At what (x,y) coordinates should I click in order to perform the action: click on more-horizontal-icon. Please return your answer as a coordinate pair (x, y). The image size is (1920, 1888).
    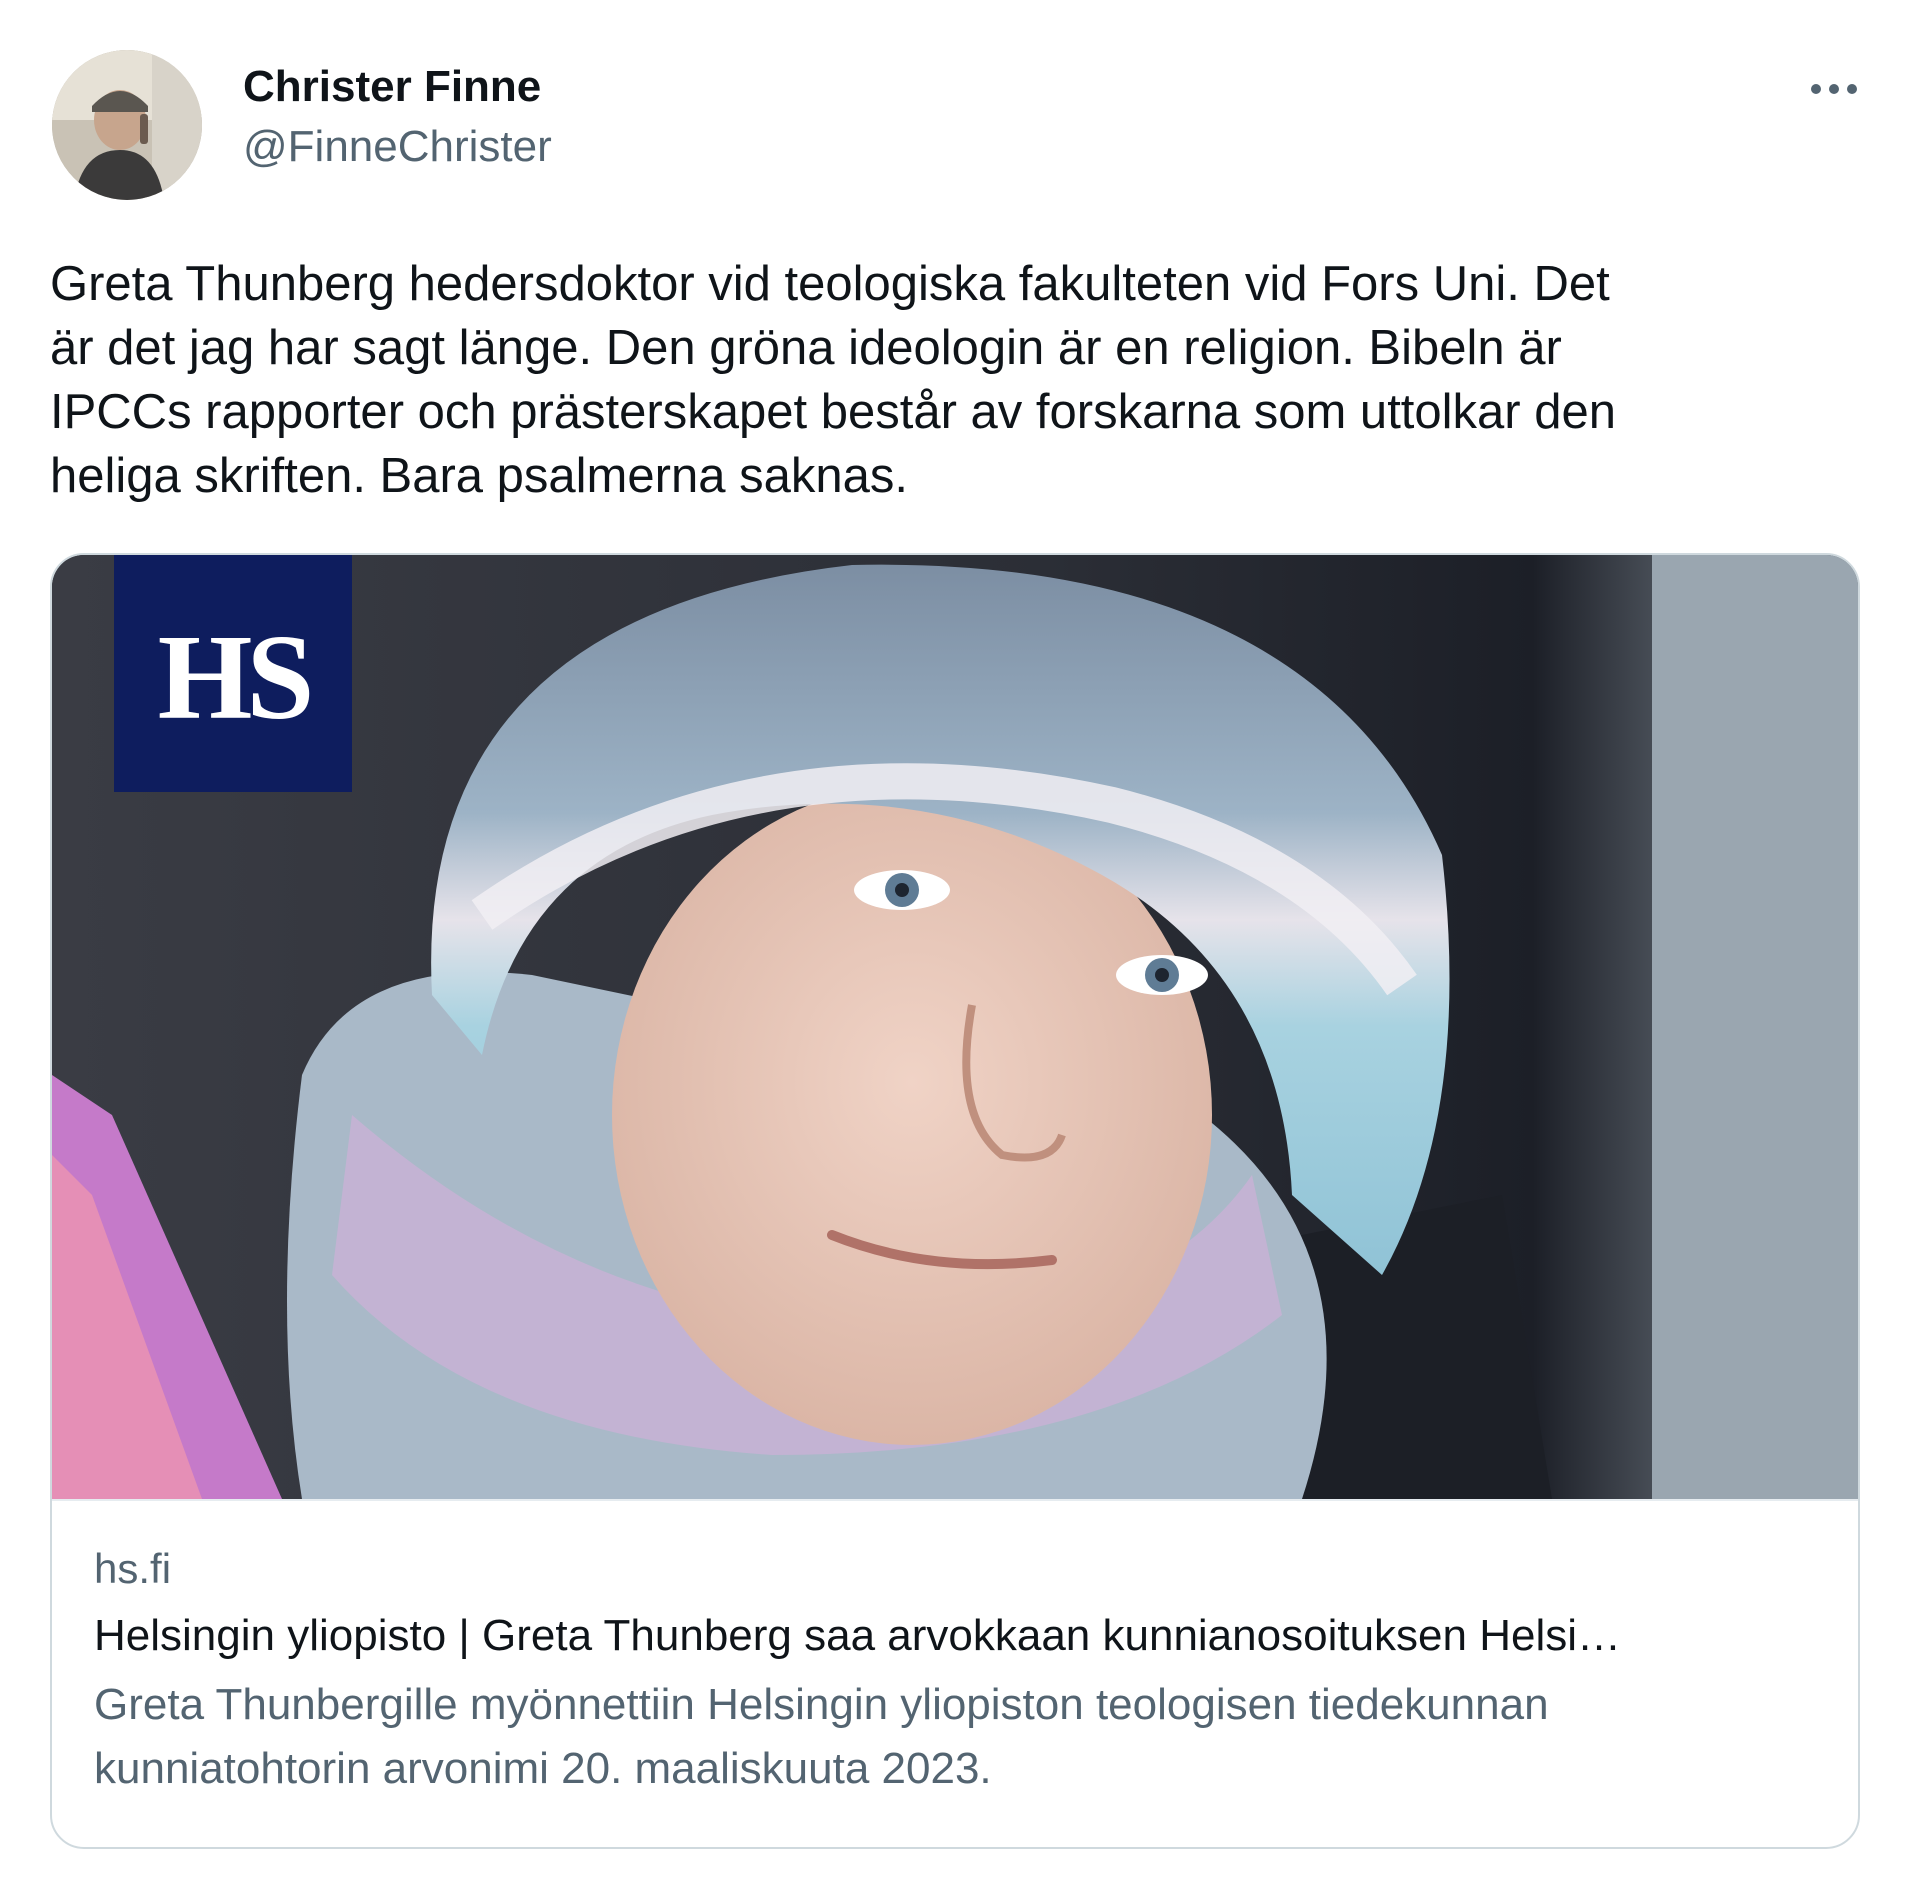
    Looking at the image, I should click on (1834, 89).